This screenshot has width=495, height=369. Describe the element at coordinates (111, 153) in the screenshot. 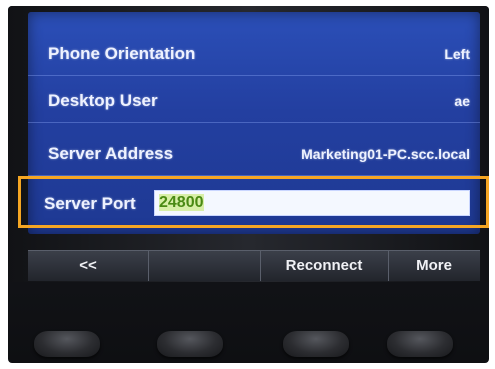

I see `setting-label: Server Address` at that location.